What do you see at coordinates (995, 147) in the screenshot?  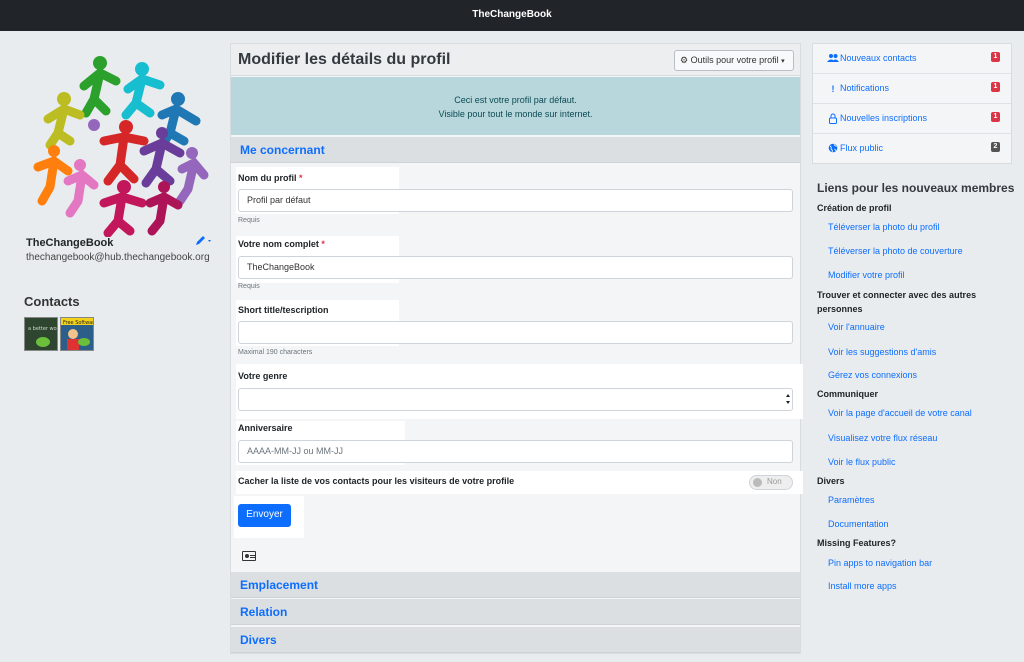 I see `notif-count-badge: 2` at bounding box center [995, 147].